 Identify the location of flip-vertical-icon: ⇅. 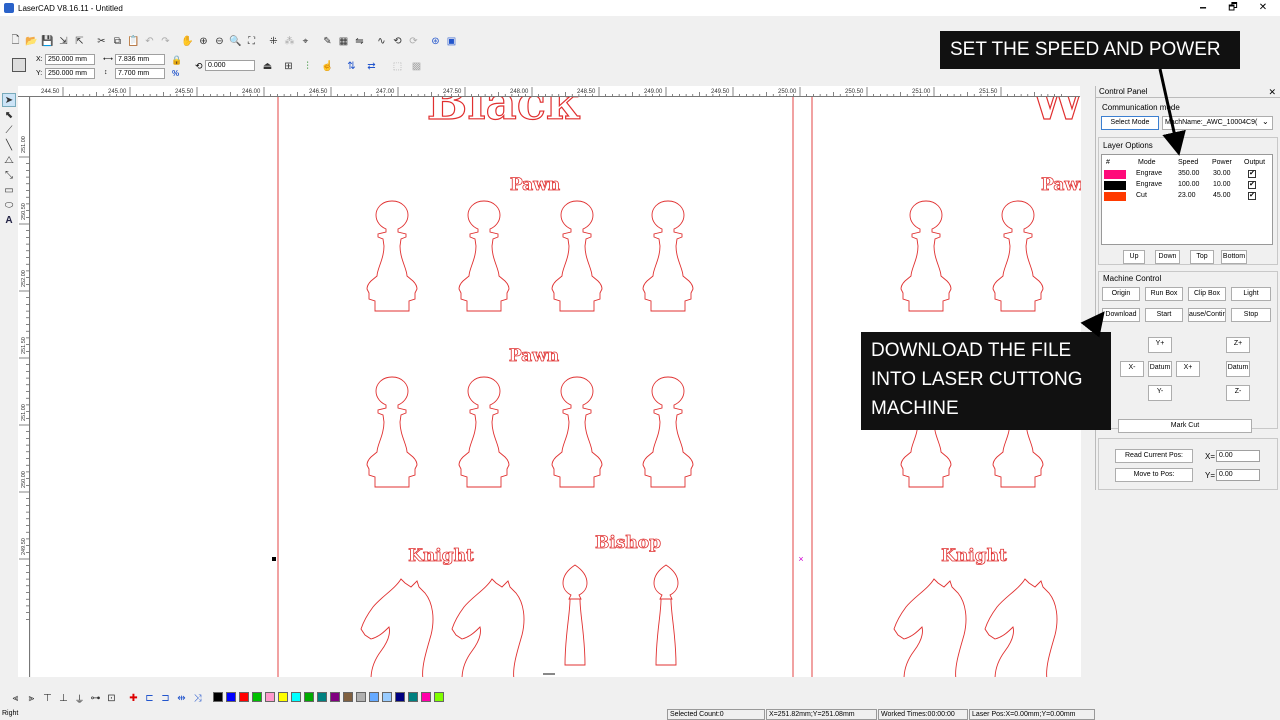
(351, 66).